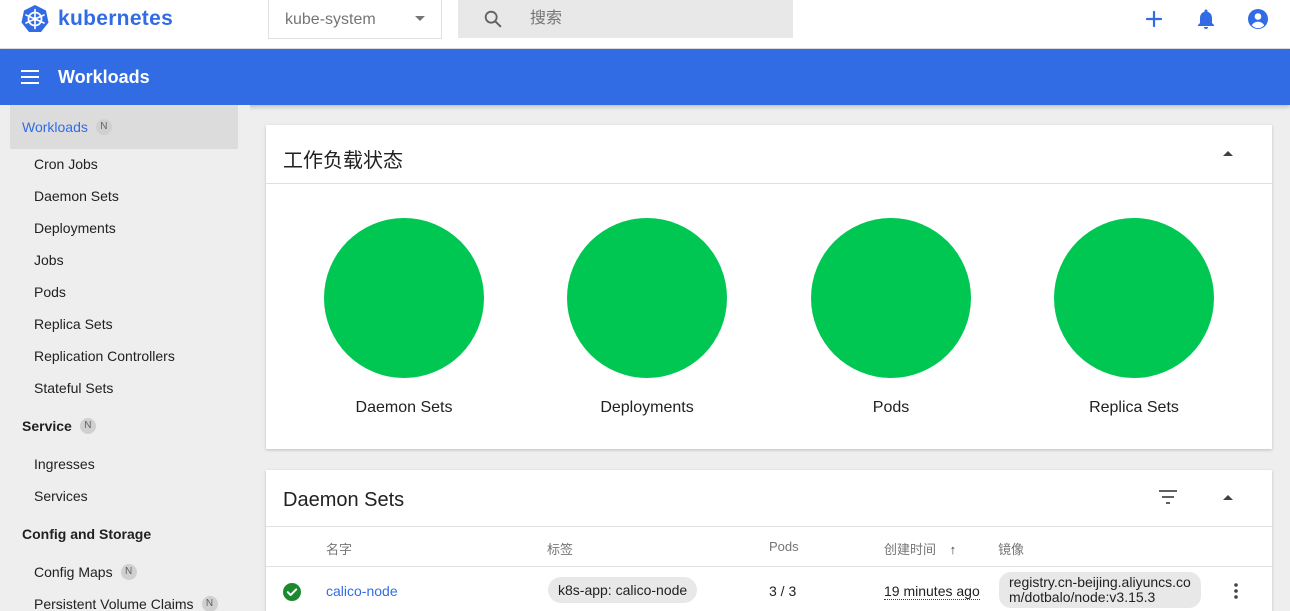 The height and width of the screenshot is (611, 1290). What do you see at coordinates (30, 77) in the screenshot?
I see `menu-icon` at bounding box center [30, 77].